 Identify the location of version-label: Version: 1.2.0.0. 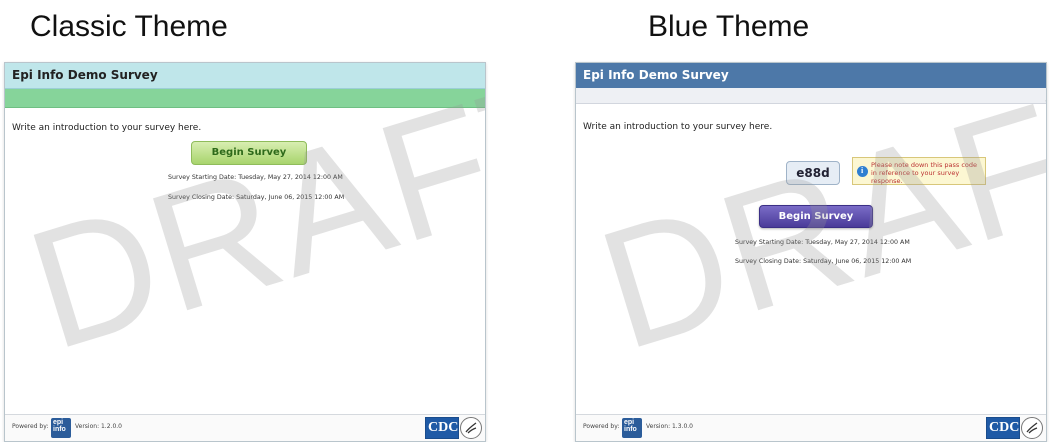
(98, 426).